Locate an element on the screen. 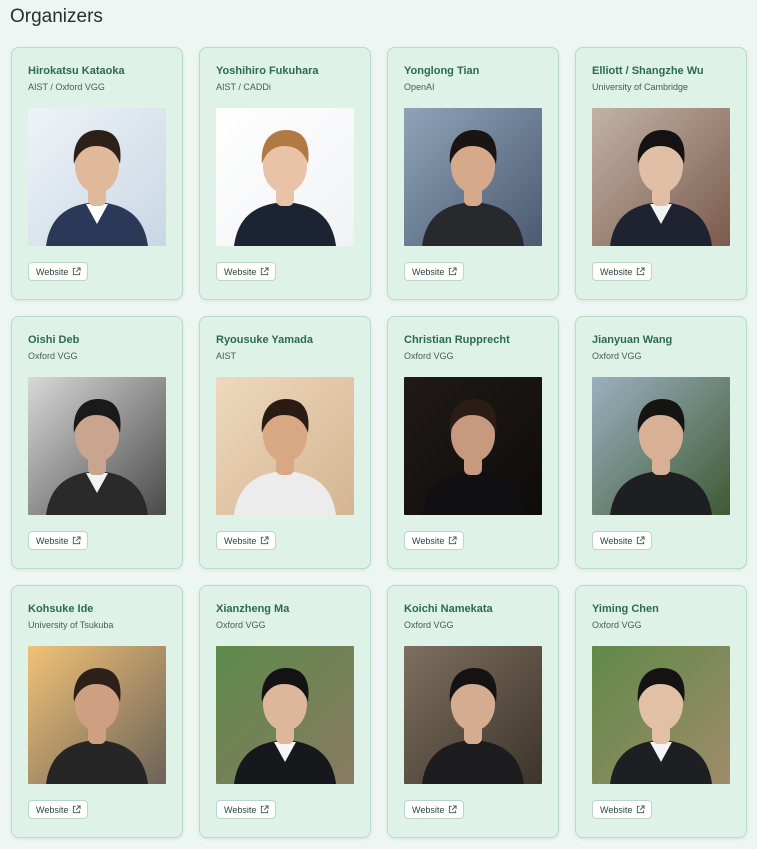 This screenshot has height=849, width=757. organizer-affiliation: AIST is located at coordinates (226, 356).